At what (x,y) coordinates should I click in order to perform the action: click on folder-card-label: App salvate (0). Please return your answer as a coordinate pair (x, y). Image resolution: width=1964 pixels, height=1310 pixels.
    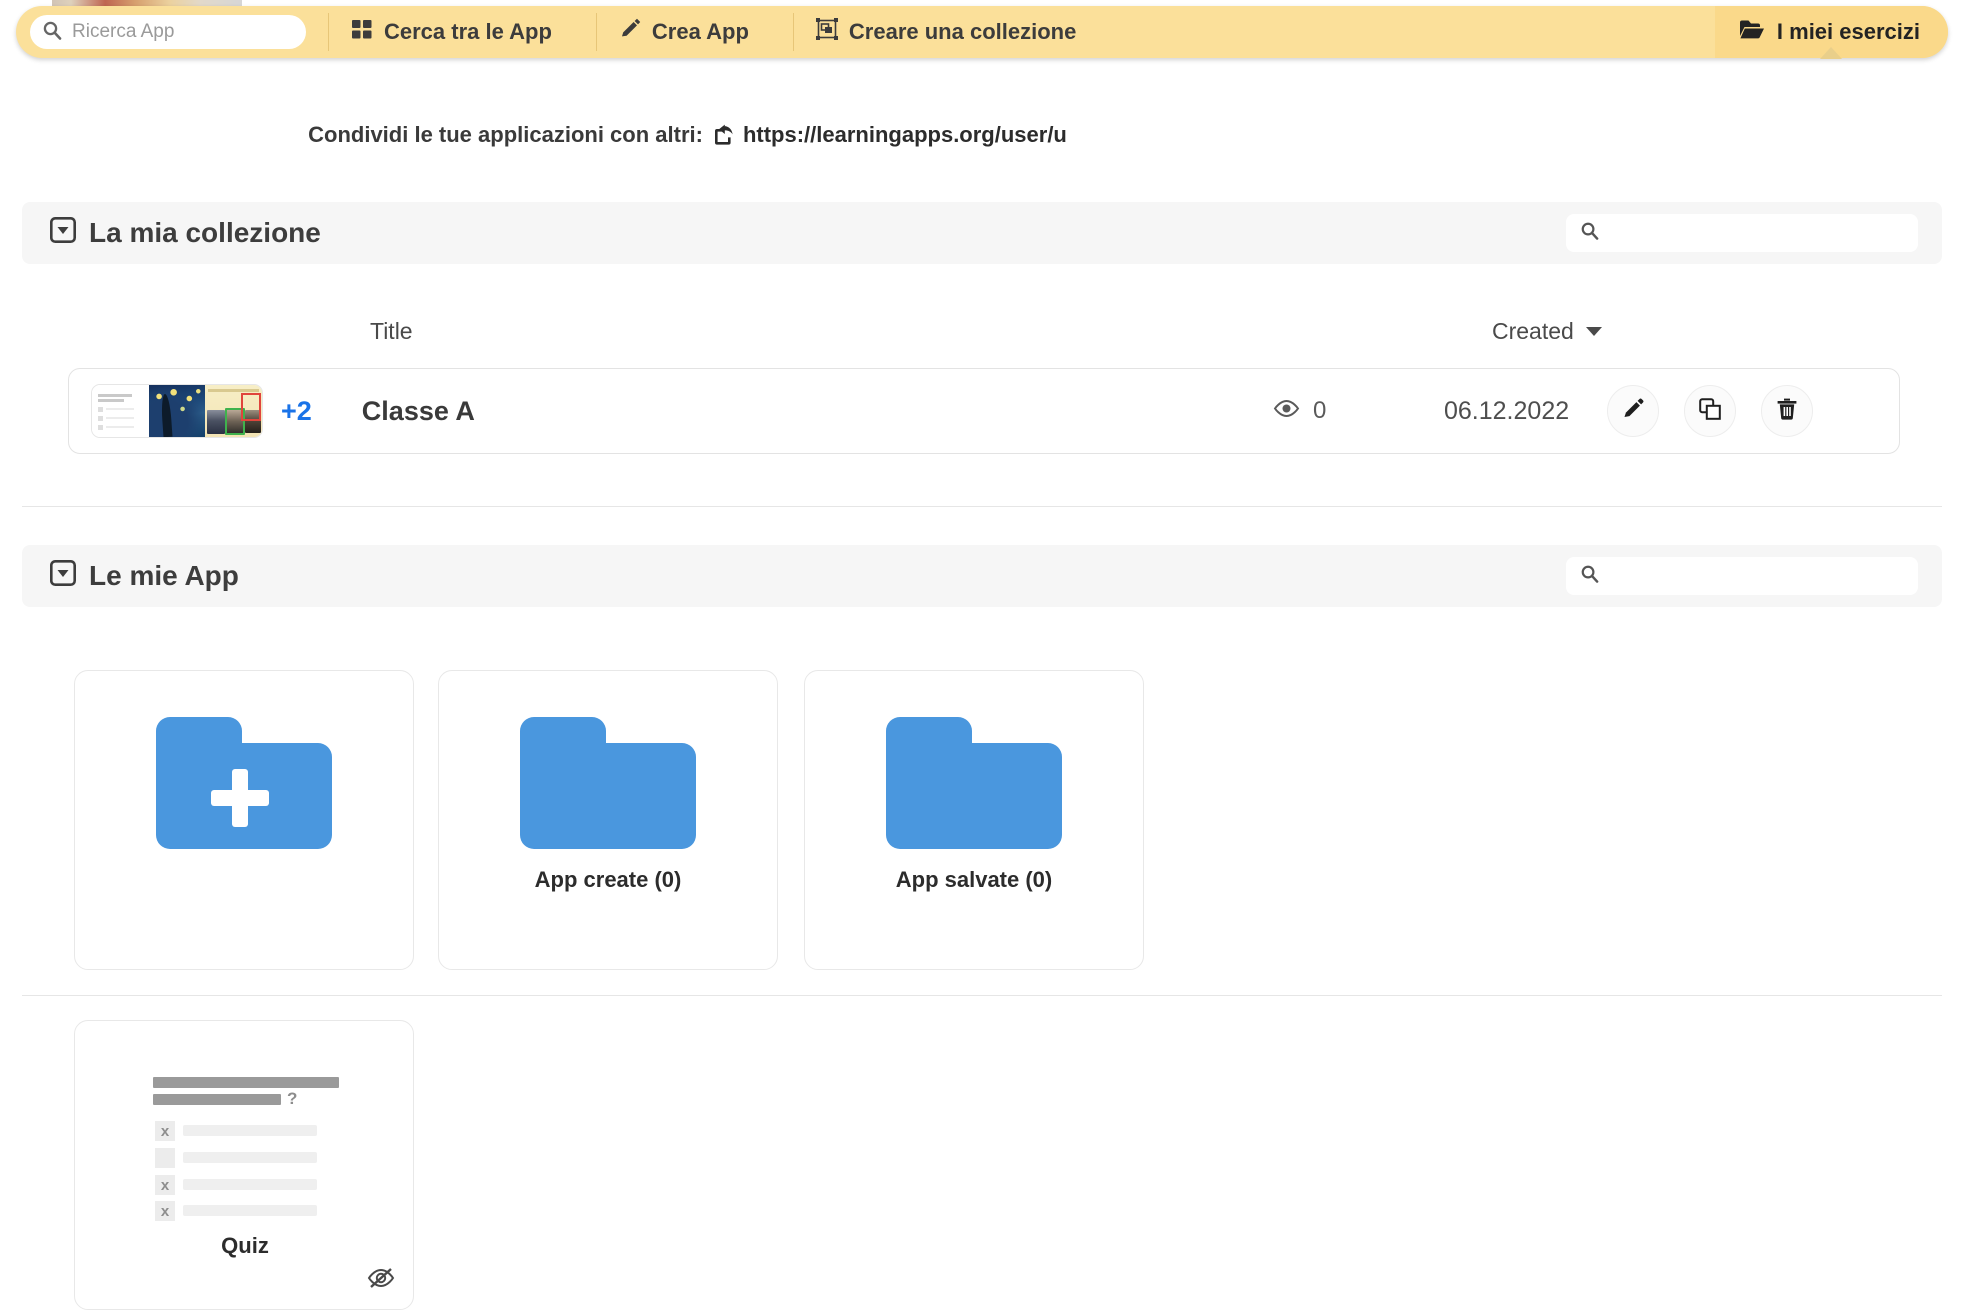
    Looking at the image, I should click on (974, 879).